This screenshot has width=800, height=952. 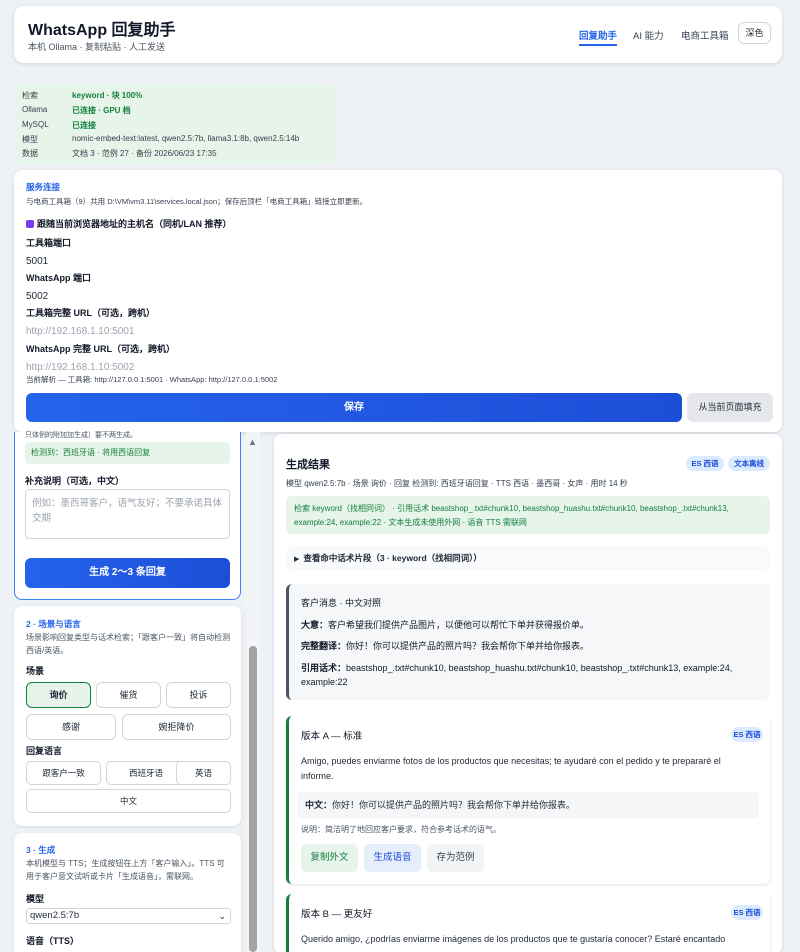 What do you see at coordinates (55, 915) in the screenshot?
I see `model-select-value: qwen2.5:7b` at bounding box center [55, 915].